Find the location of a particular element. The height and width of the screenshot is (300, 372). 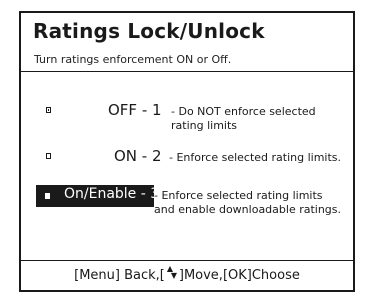

option-on-enable-highlight: On/Enable - 3 is located at coordinates (97, 196).